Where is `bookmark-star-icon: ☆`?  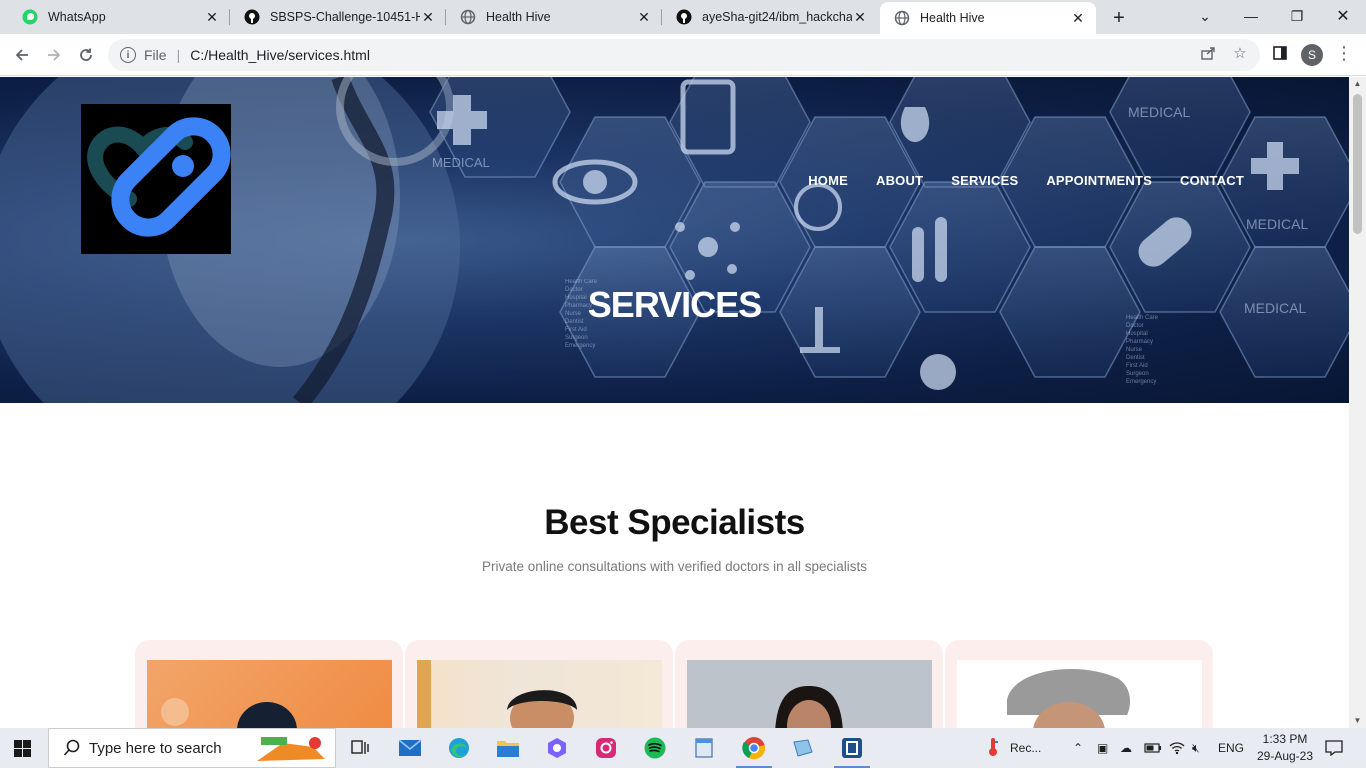 bookmark-star-icon: ☆ is located at coordinates (1240, 53).